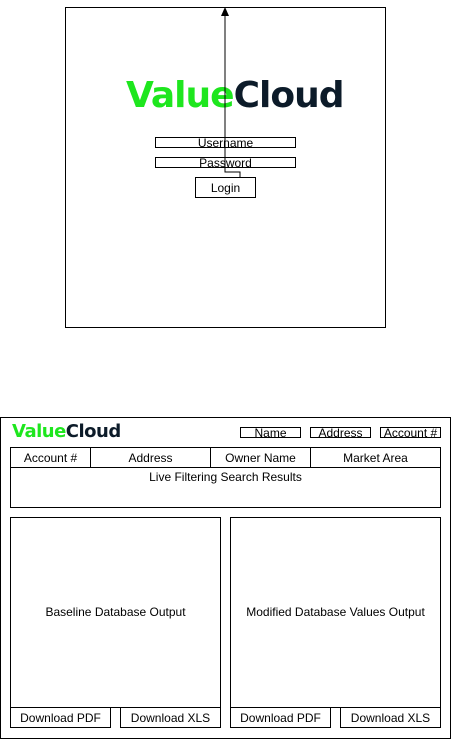 This screenshot has width=451, height=739. What do you see at coordinates (225, 187) in the screenshot?
I see `login-button: Login` at bounding box center [225, 187].